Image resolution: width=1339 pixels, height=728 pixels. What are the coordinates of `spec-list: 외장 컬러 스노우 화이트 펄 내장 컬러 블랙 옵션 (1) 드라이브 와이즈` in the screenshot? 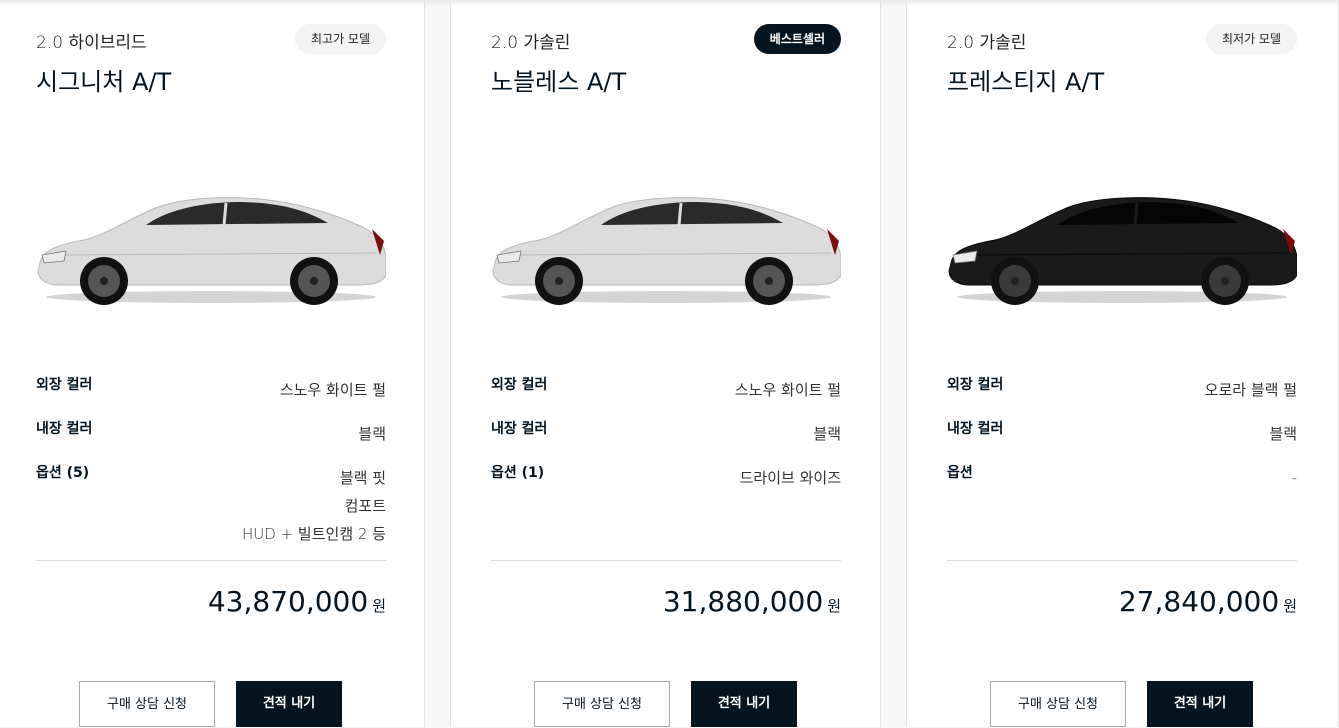 It's located at (666, 438).